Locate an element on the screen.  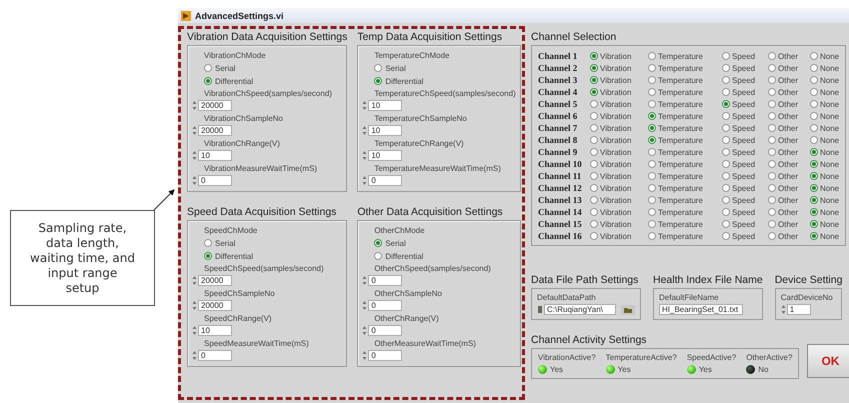
text-field: 1 is located at coordinates (798, 309).